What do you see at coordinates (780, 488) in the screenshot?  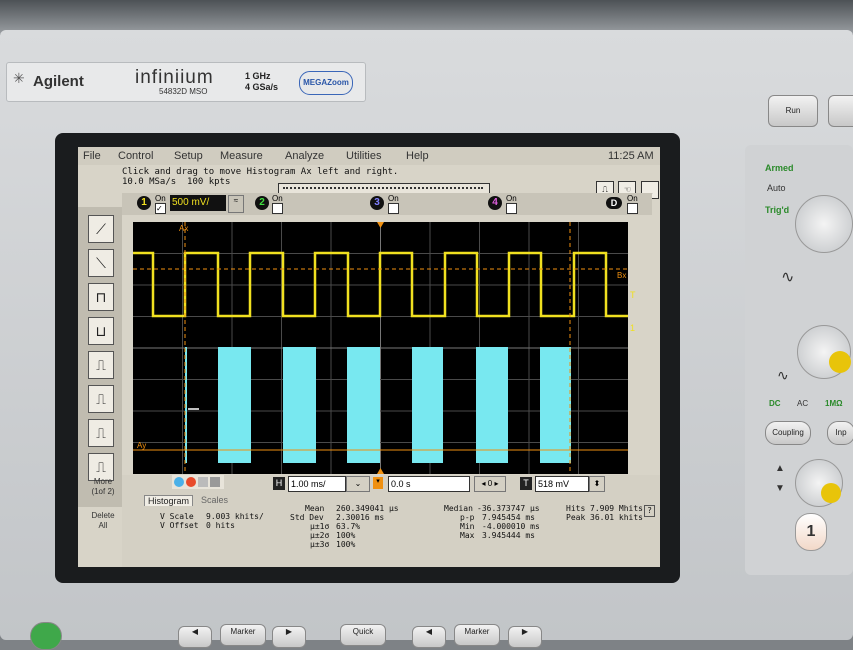 I see `offset-down-icon: ▼` at bounding box center [780, 488].